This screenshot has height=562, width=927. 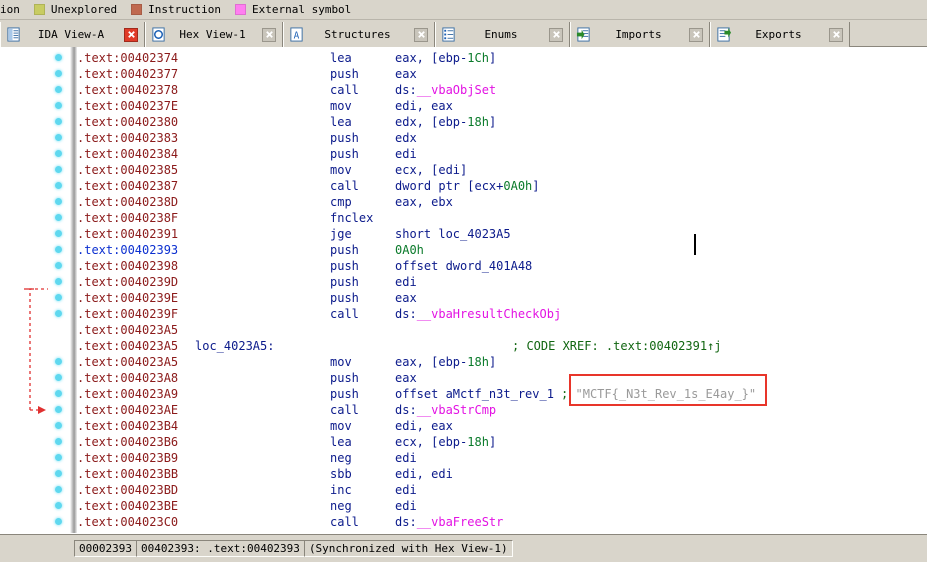 I want to click on code-line: .text:00402391 jge short loc_4023A5, so click(x=502, y=234).